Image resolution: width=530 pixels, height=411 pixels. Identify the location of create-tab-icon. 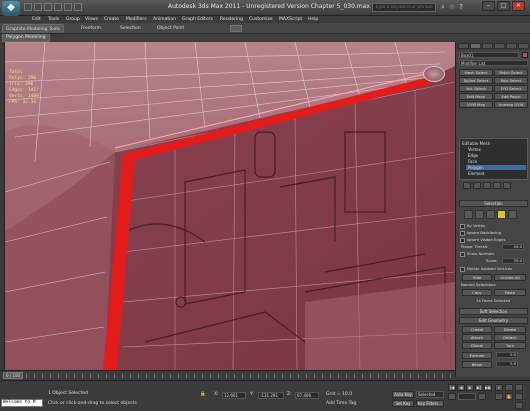
(463, 46).